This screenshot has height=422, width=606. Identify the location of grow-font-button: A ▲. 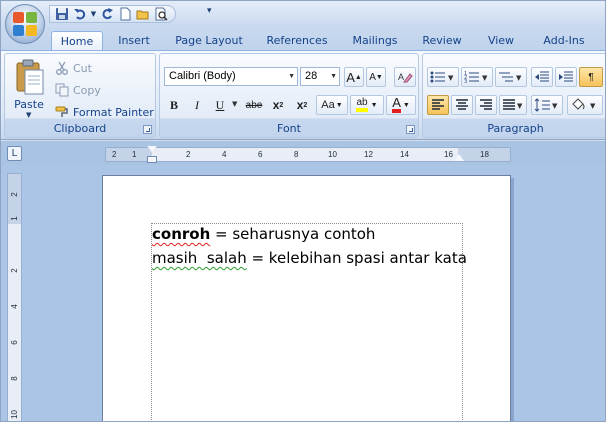
(354, 77).